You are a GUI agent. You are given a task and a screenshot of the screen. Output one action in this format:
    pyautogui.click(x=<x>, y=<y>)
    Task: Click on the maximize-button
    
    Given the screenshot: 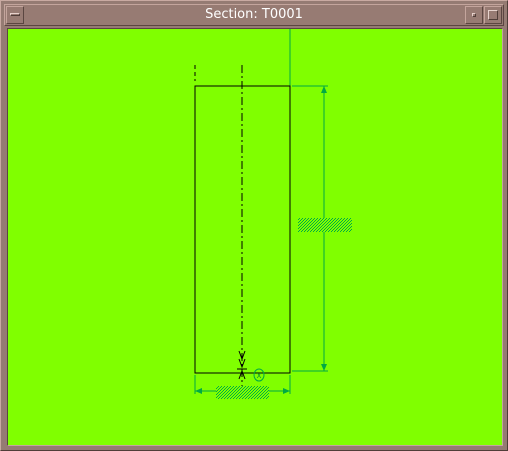 What is the action you would take?
    pyautogui.click(x=493, y=15)
    